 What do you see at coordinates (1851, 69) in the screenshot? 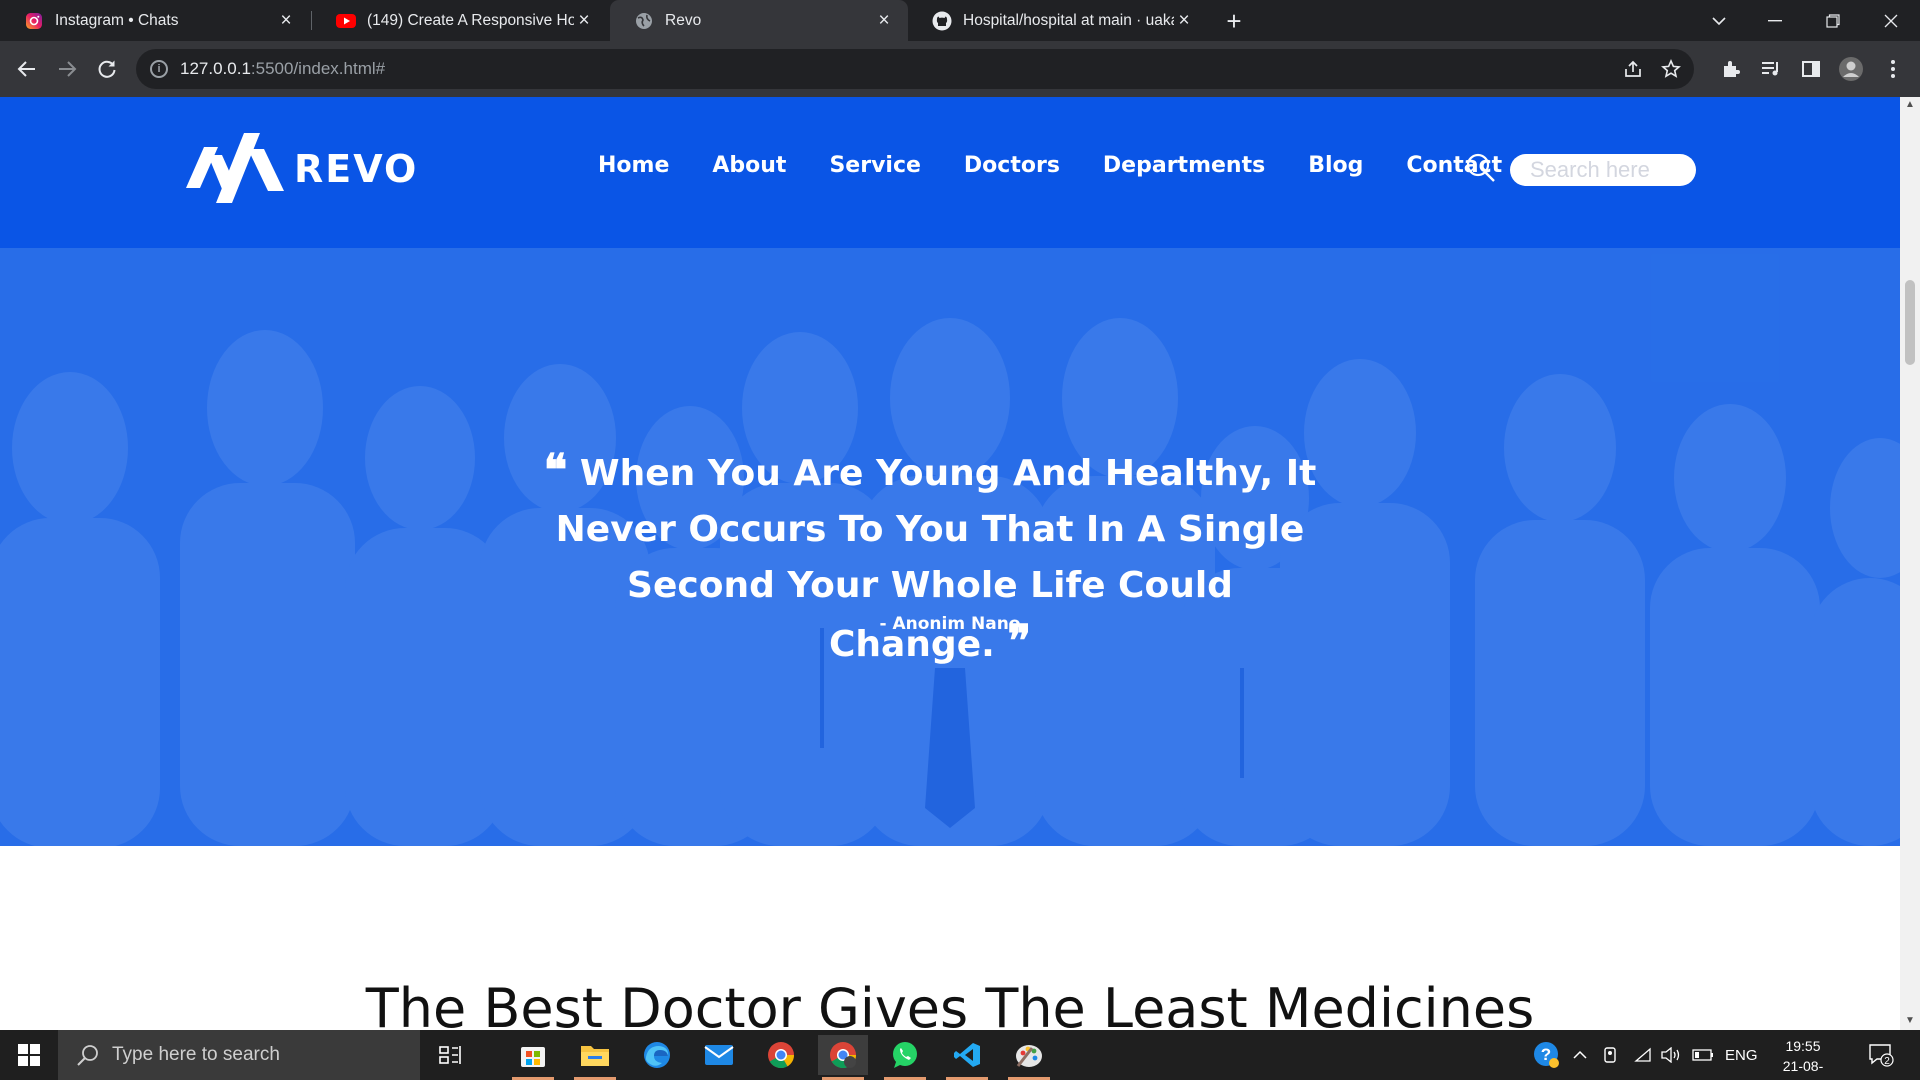
I see `profile-avatar` at bounding box center [1851, 69].